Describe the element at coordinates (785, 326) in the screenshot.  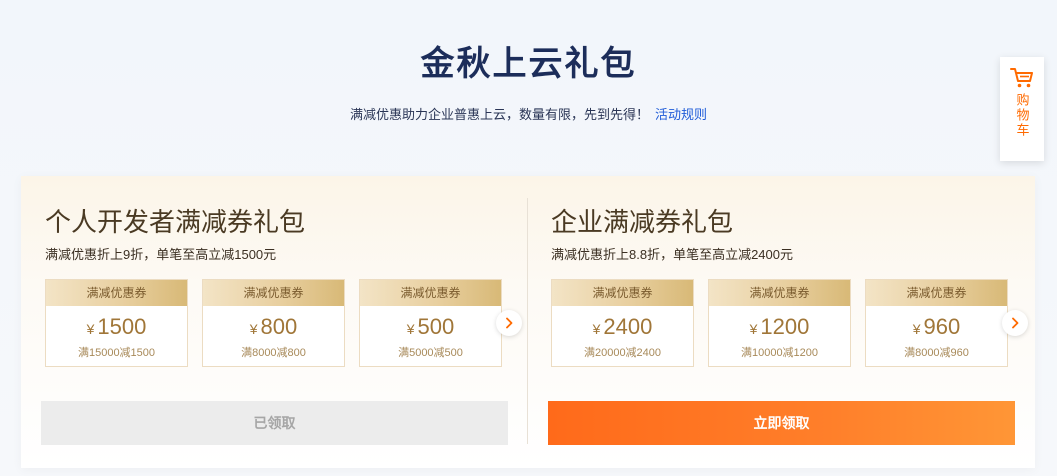
I see `coupon-value: 1200` at that location.